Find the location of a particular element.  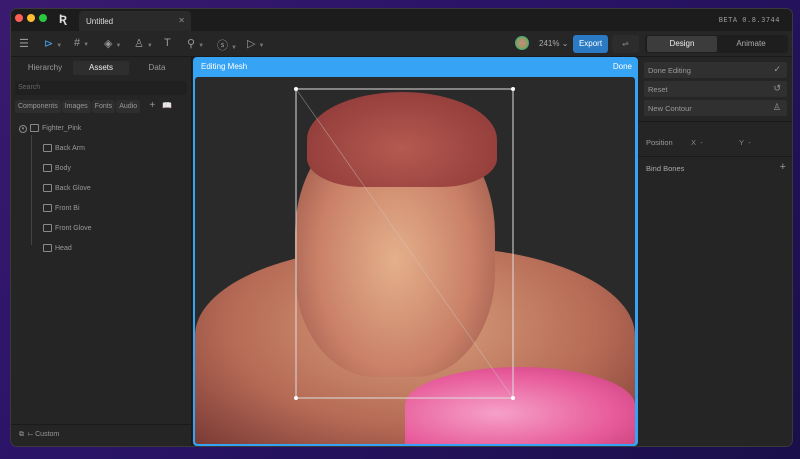

select-tool-icon: ⊳ ▼ is located at coordinates (53, 43).